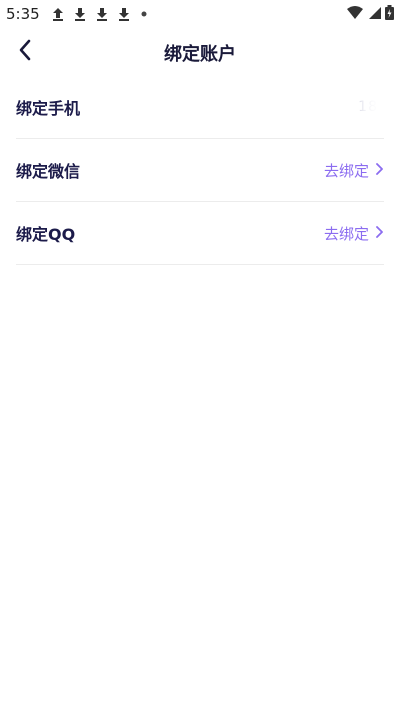  I want to click on row-label: 绑定微信, so click(48, 171).